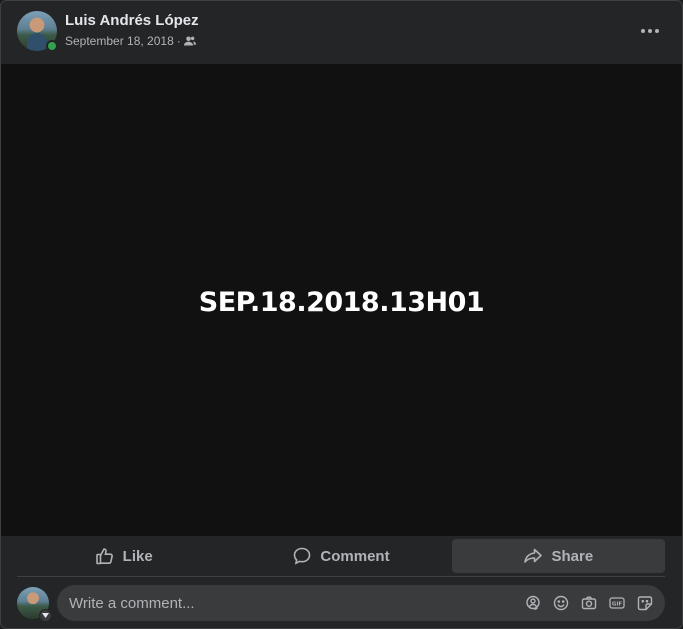  I want to click on post-meta: September 18, 2018 ·, so click(130, 41).